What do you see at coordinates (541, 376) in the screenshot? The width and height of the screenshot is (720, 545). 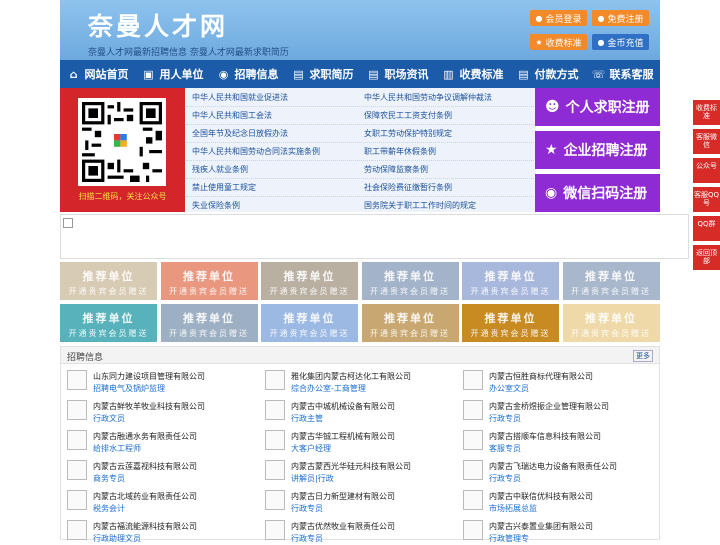 I see `company-name: 内蒙古恒胜商标代理有限公司` at bounding box center [541, 376].